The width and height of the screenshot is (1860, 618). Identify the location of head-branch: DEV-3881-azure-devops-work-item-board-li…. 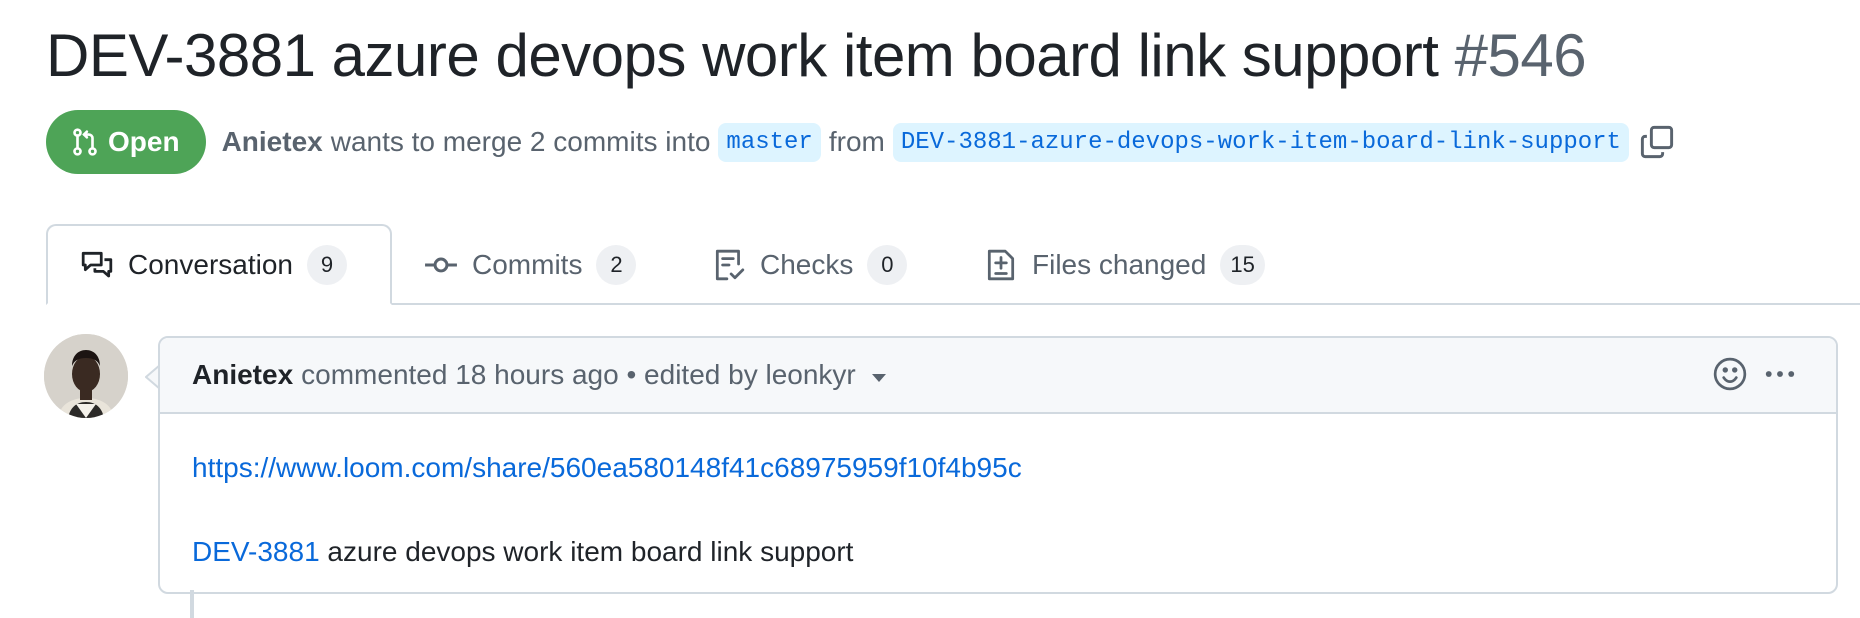
(1260, 142).